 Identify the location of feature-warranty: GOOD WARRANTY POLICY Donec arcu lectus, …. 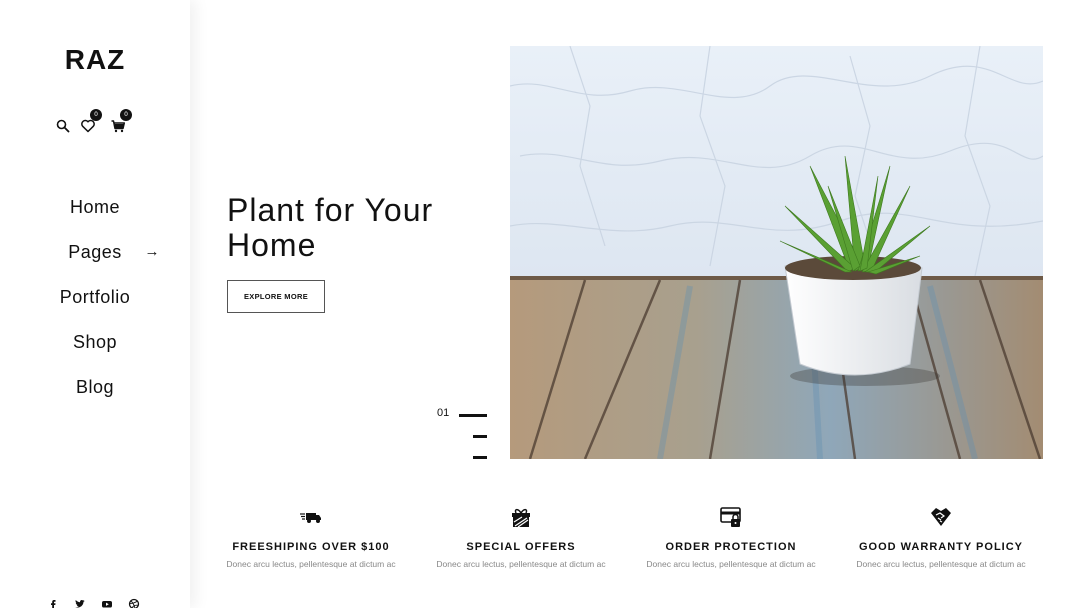
(941, 537).